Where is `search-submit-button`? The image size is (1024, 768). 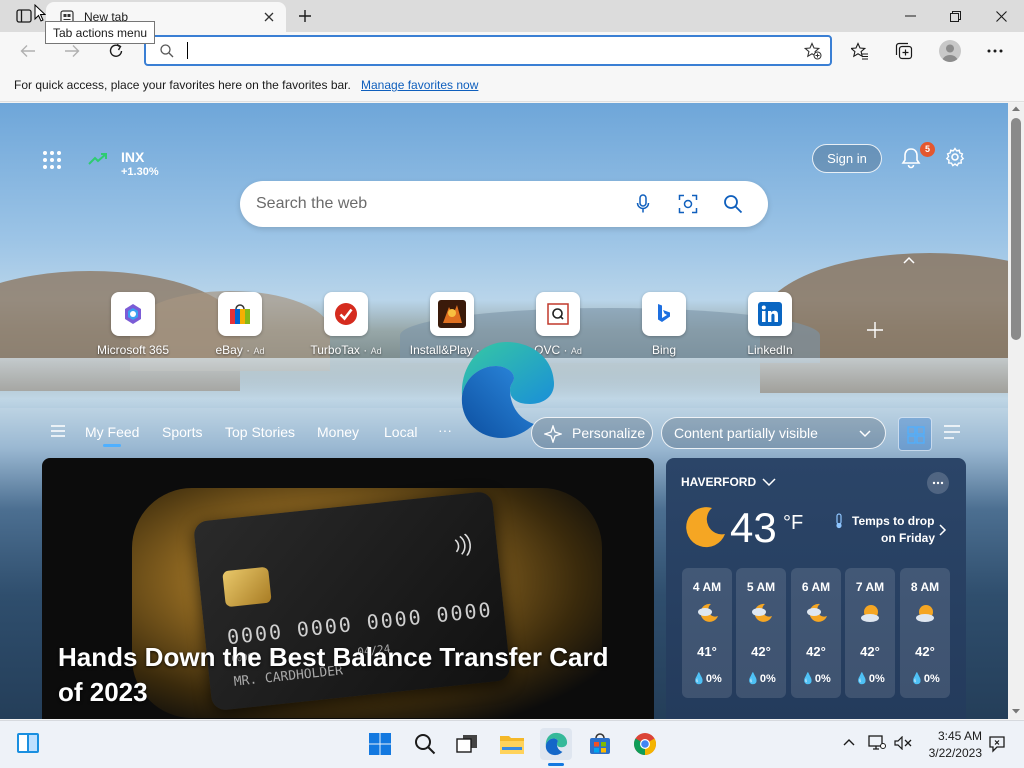
search-submit-button is located at coordinates (733, 204).